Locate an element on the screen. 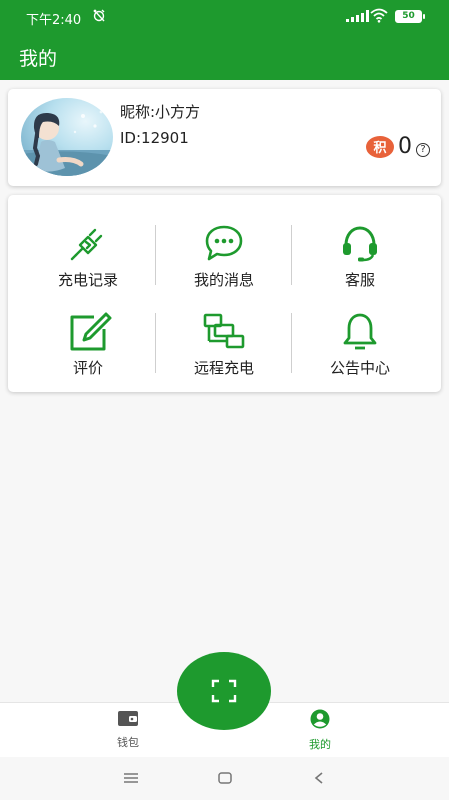 This screenshot has width=449, height=800. menu-item-charging-records: 充电记录 is located at coordinates (88, 257).